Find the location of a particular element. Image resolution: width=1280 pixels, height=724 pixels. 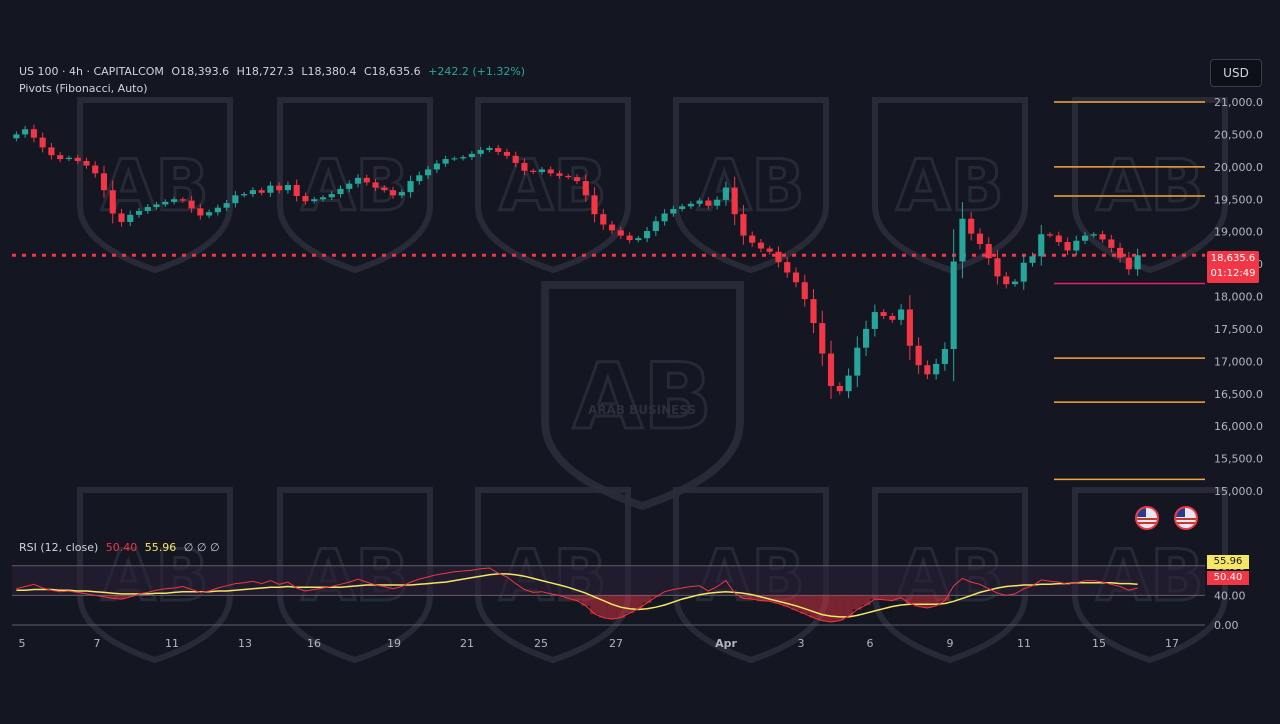

y-tick-label: 17,000.0 is located at coordinates (1238, 361).